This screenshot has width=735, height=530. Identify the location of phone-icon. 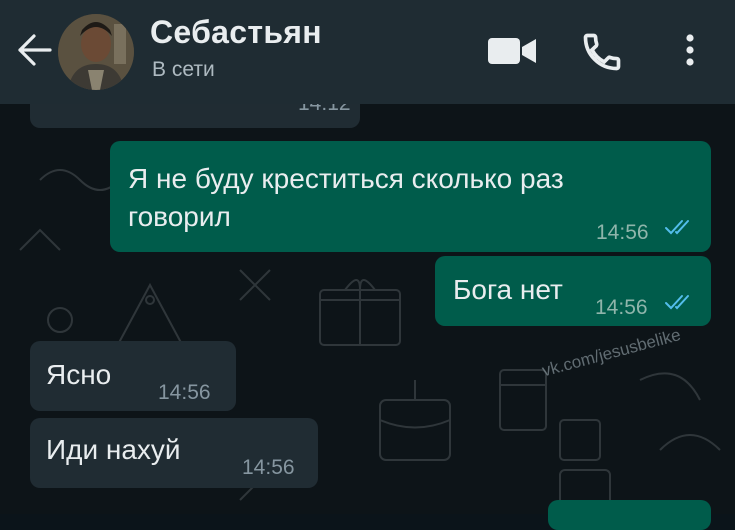
(602, 52).